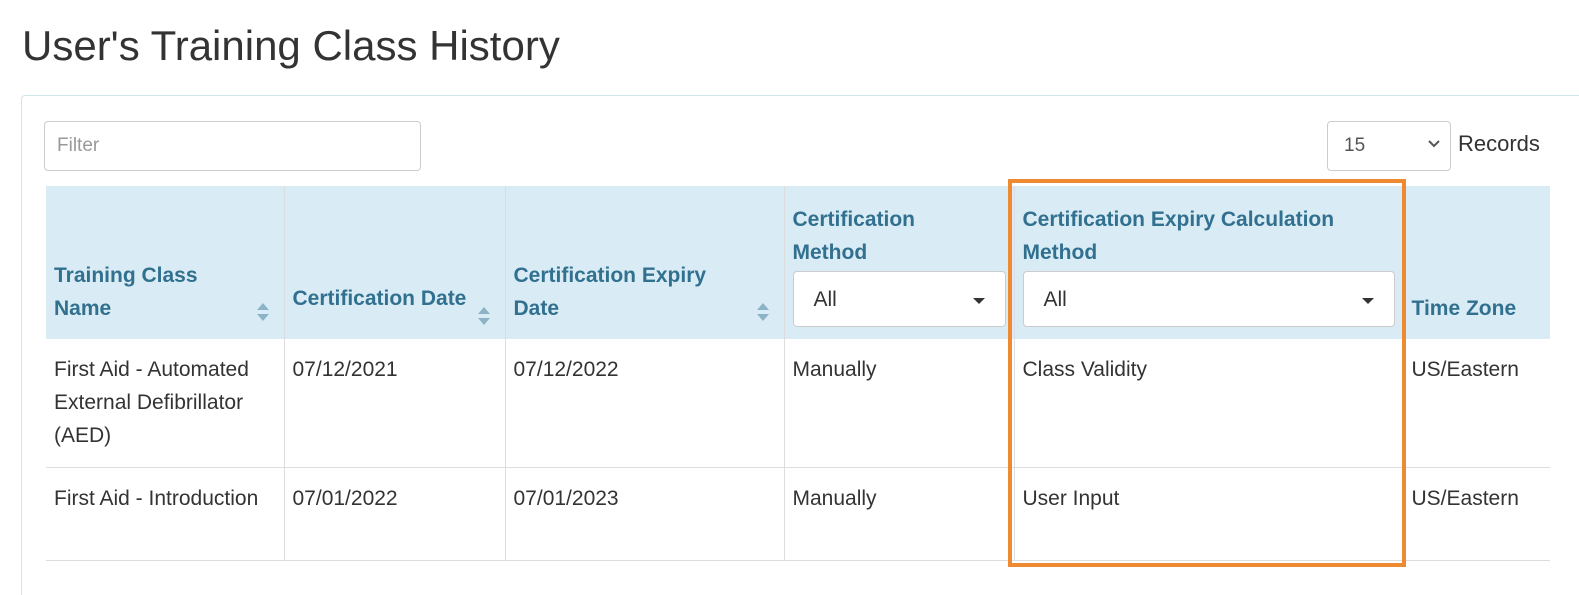 The width and height of the screenshot is (1579, 595). Describe the element at coordinates (1355, 145) in the screenshot. I see `records-select-value: 15` at that location.